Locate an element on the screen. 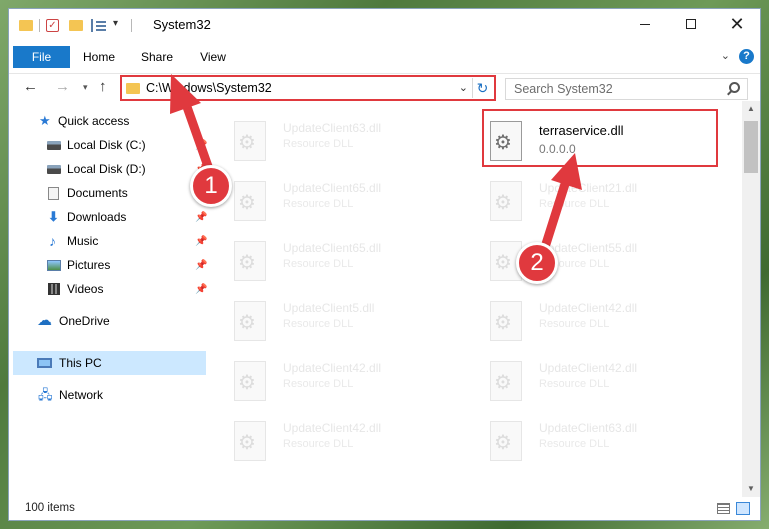 The height and width of the screenshot is (529, 769). sidebar-item-pictures: Pictures 📌 is located at coordinates (108, 265).